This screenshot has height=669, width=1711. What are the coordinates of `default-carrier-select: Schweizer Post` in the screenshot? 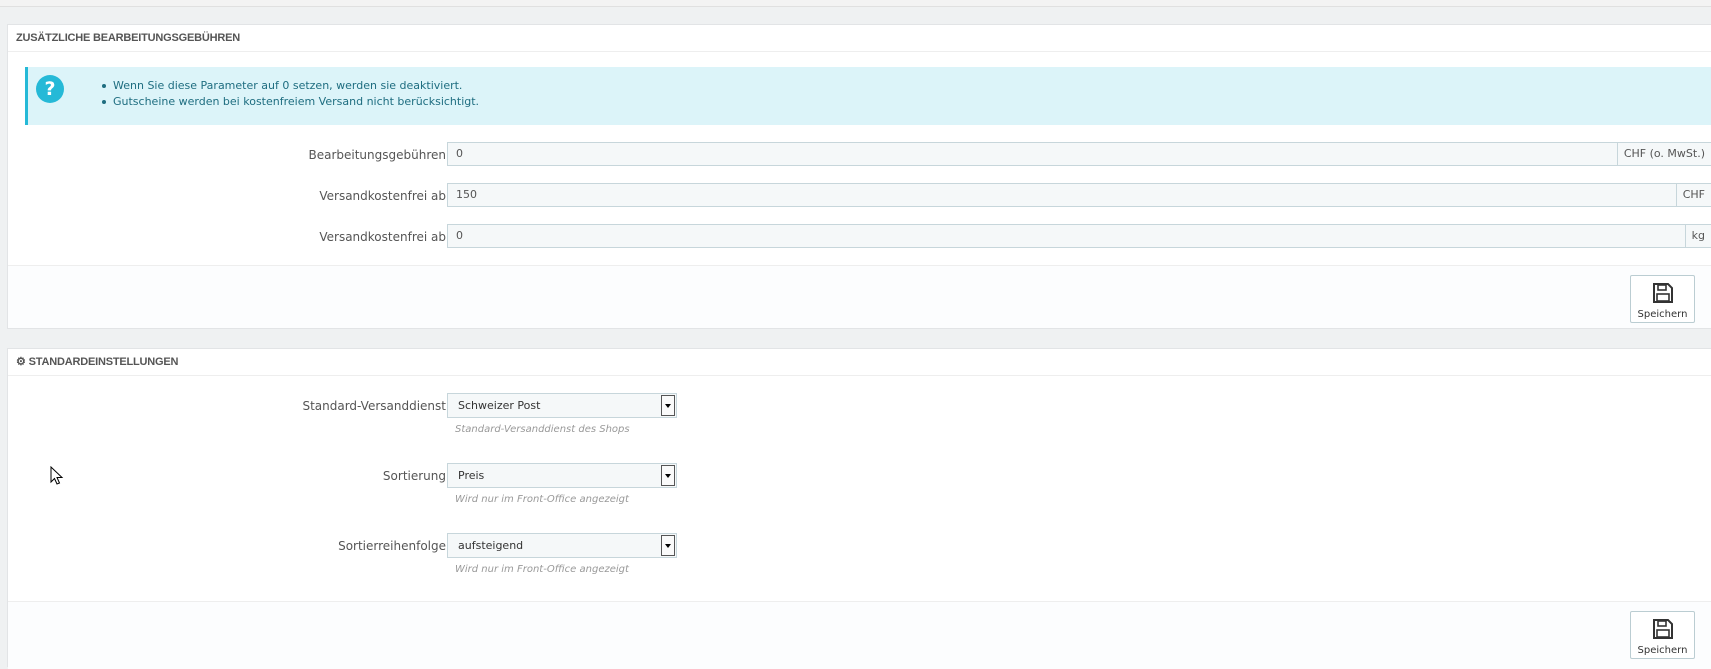 It's located at (562, 405).